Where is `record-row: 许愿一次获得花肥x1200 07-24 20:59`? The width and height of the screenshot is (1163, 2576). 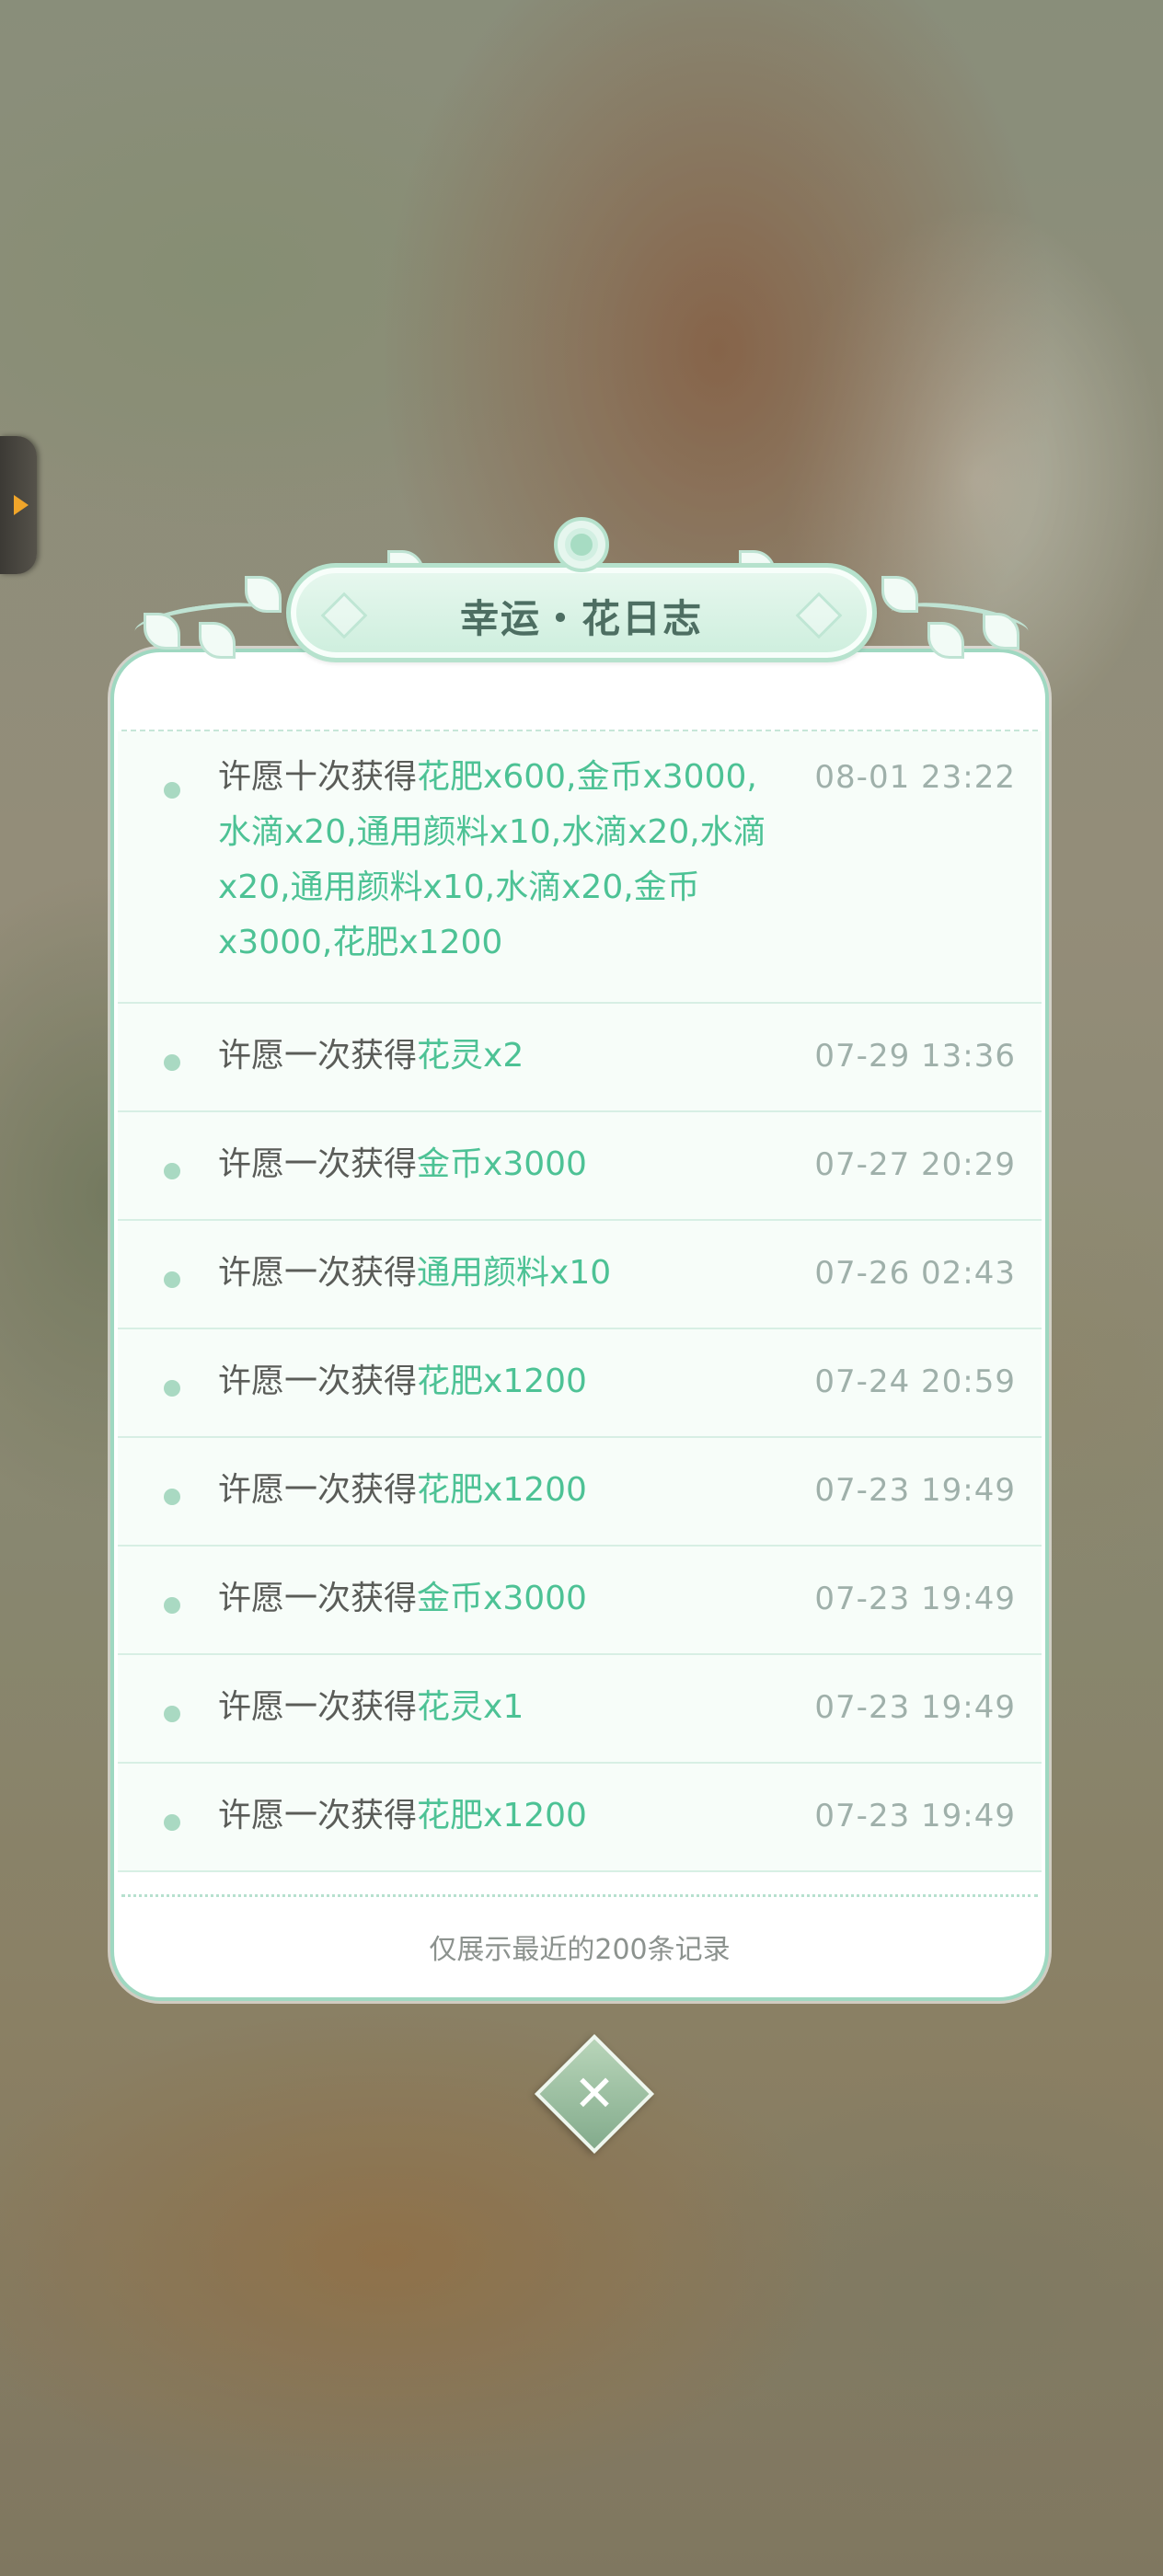 record-row: 许愿一次获得花肥x1200 07-24 20:59 is located at coordinates (580, 1382).